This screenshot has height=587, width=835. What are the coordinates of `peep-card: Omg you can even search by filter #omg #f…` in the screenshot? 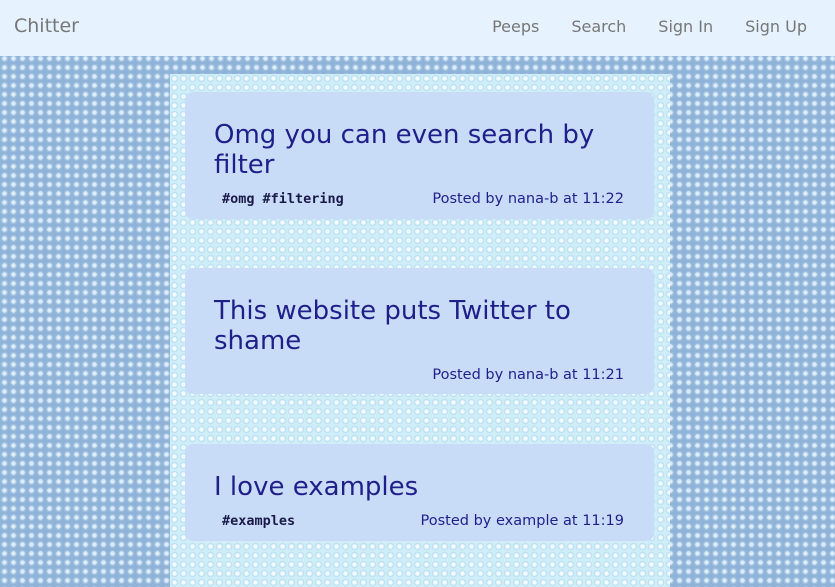 It's located at (419, 155).